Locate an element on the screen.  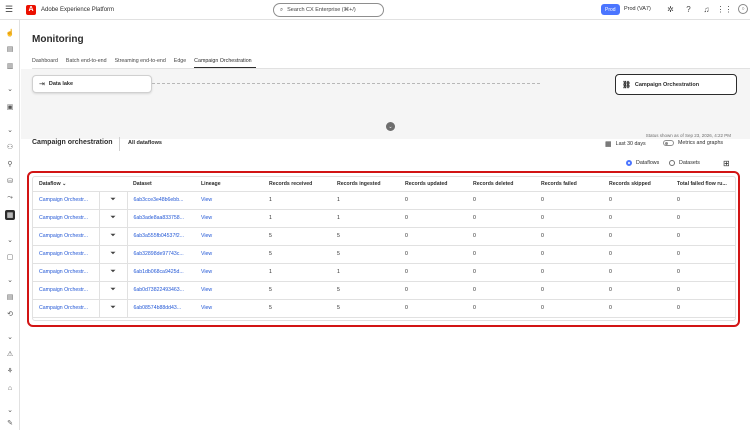
location-icon: ⚲ is located at coordinates (10, 164).